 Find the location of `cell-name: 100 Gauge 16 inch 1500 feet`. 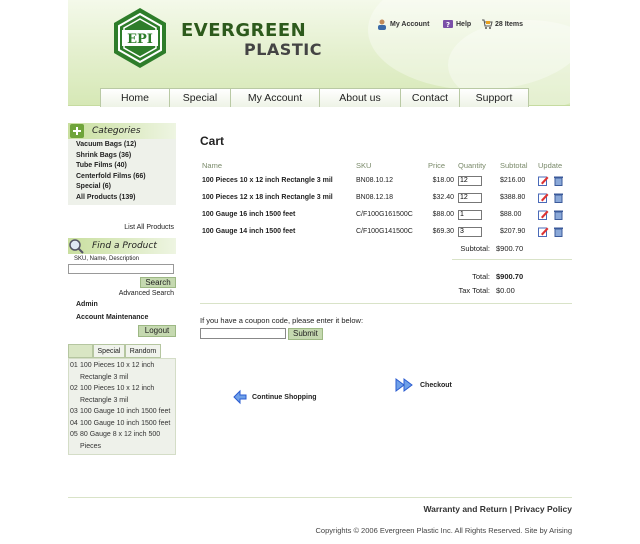

cell-name: 100 Gauge 16 inch 1500 feet is located at coordinates (277, 214).